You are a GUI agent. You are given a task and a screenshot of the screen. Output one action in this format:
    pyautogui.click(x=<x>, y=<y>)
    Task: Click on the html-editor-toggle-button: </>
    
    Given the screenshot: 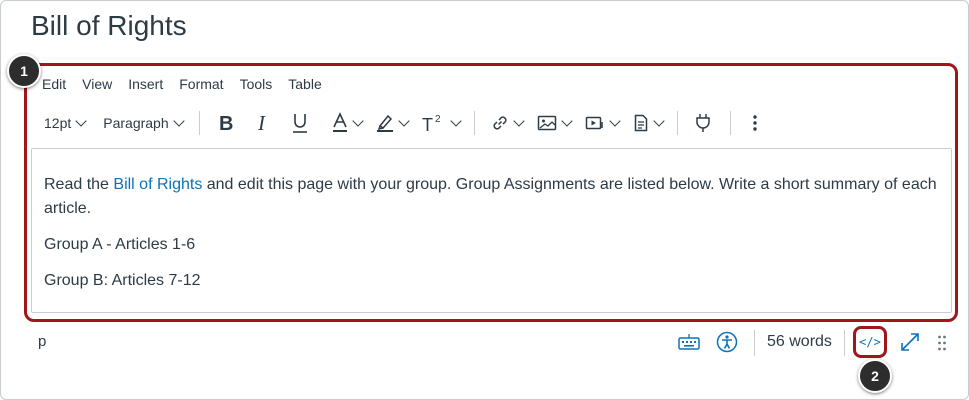 What is the action you would take?
    pyautogui.click(x=870, y=342)
    